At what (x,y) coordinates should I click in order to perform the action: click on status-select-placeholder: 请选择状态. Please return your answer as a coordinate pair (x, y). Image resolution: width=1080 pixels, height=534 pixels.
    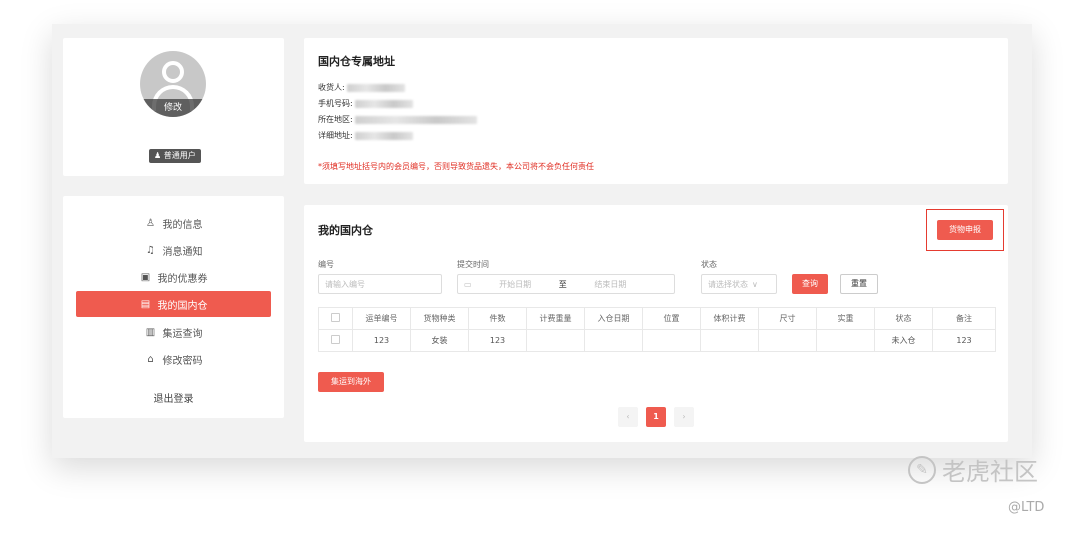
    Looking at the image, I should click on (728, 284).